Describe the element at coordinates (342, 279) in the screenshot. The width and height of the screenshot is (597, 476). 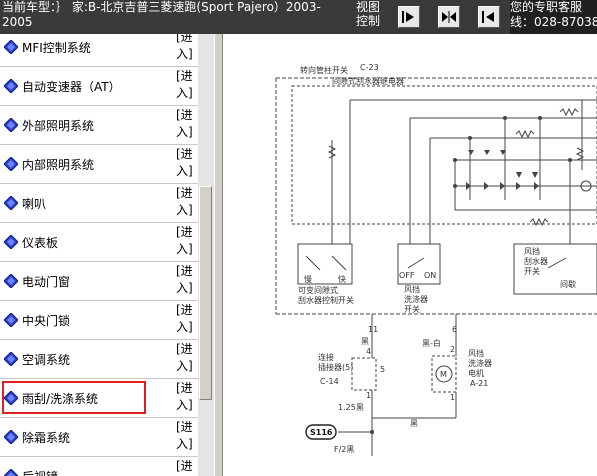
I see `fast-label: 快` at that location.